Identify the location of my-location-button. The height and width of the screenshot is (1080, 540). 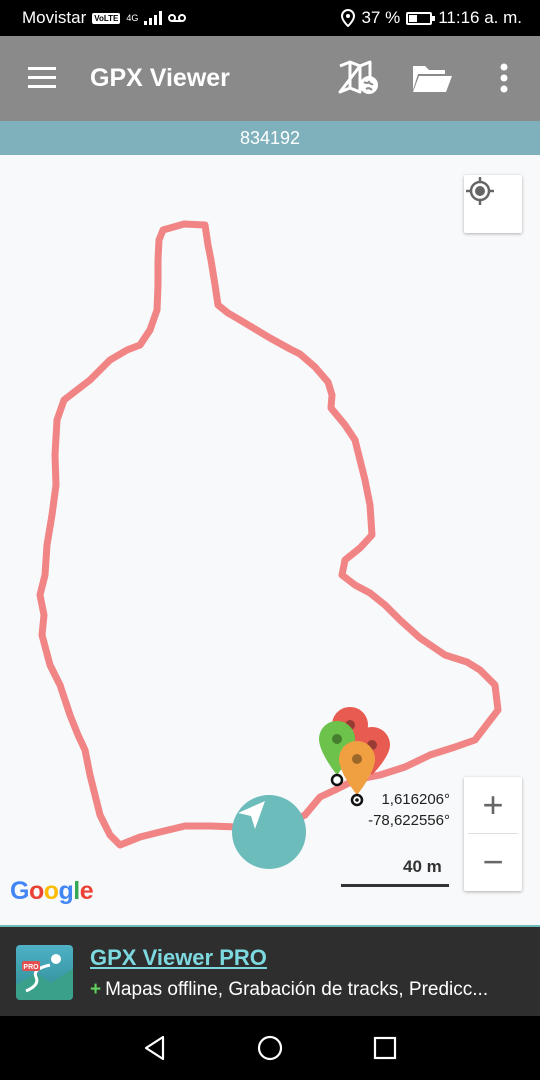
(493, 204).